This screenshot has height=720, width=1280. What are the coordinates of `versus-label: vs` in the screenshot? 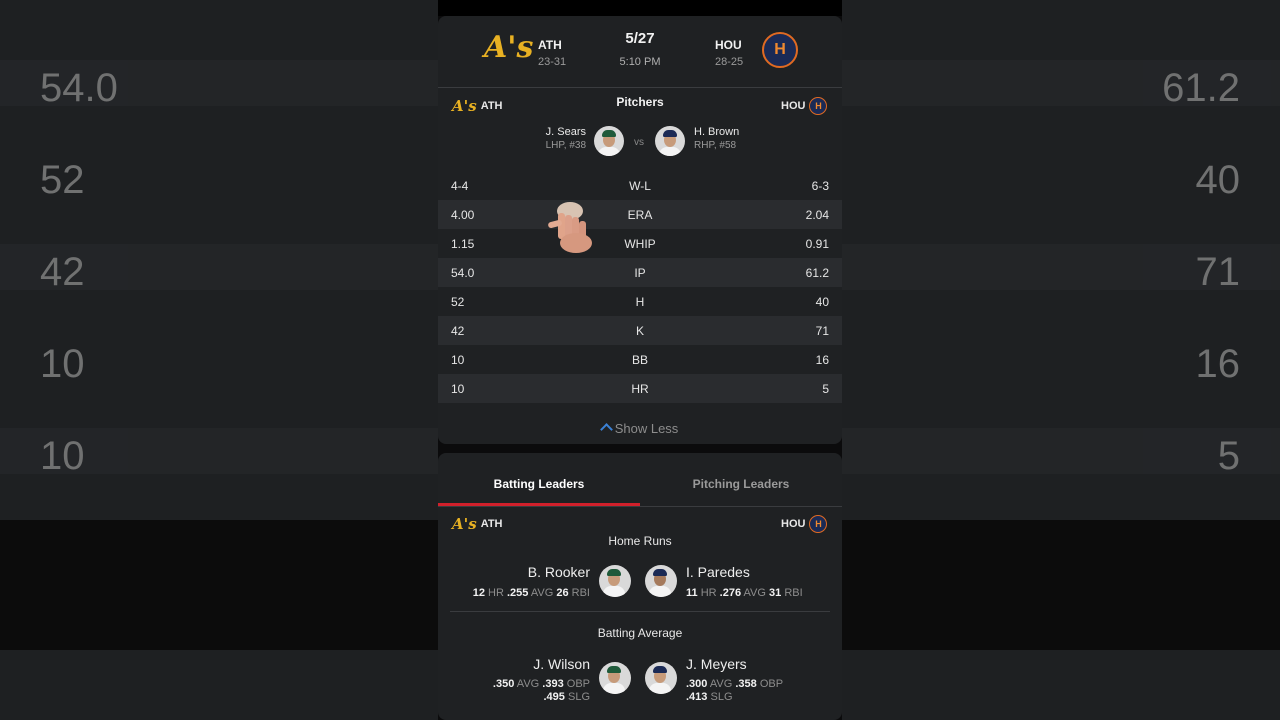 It's located at (639, 142).